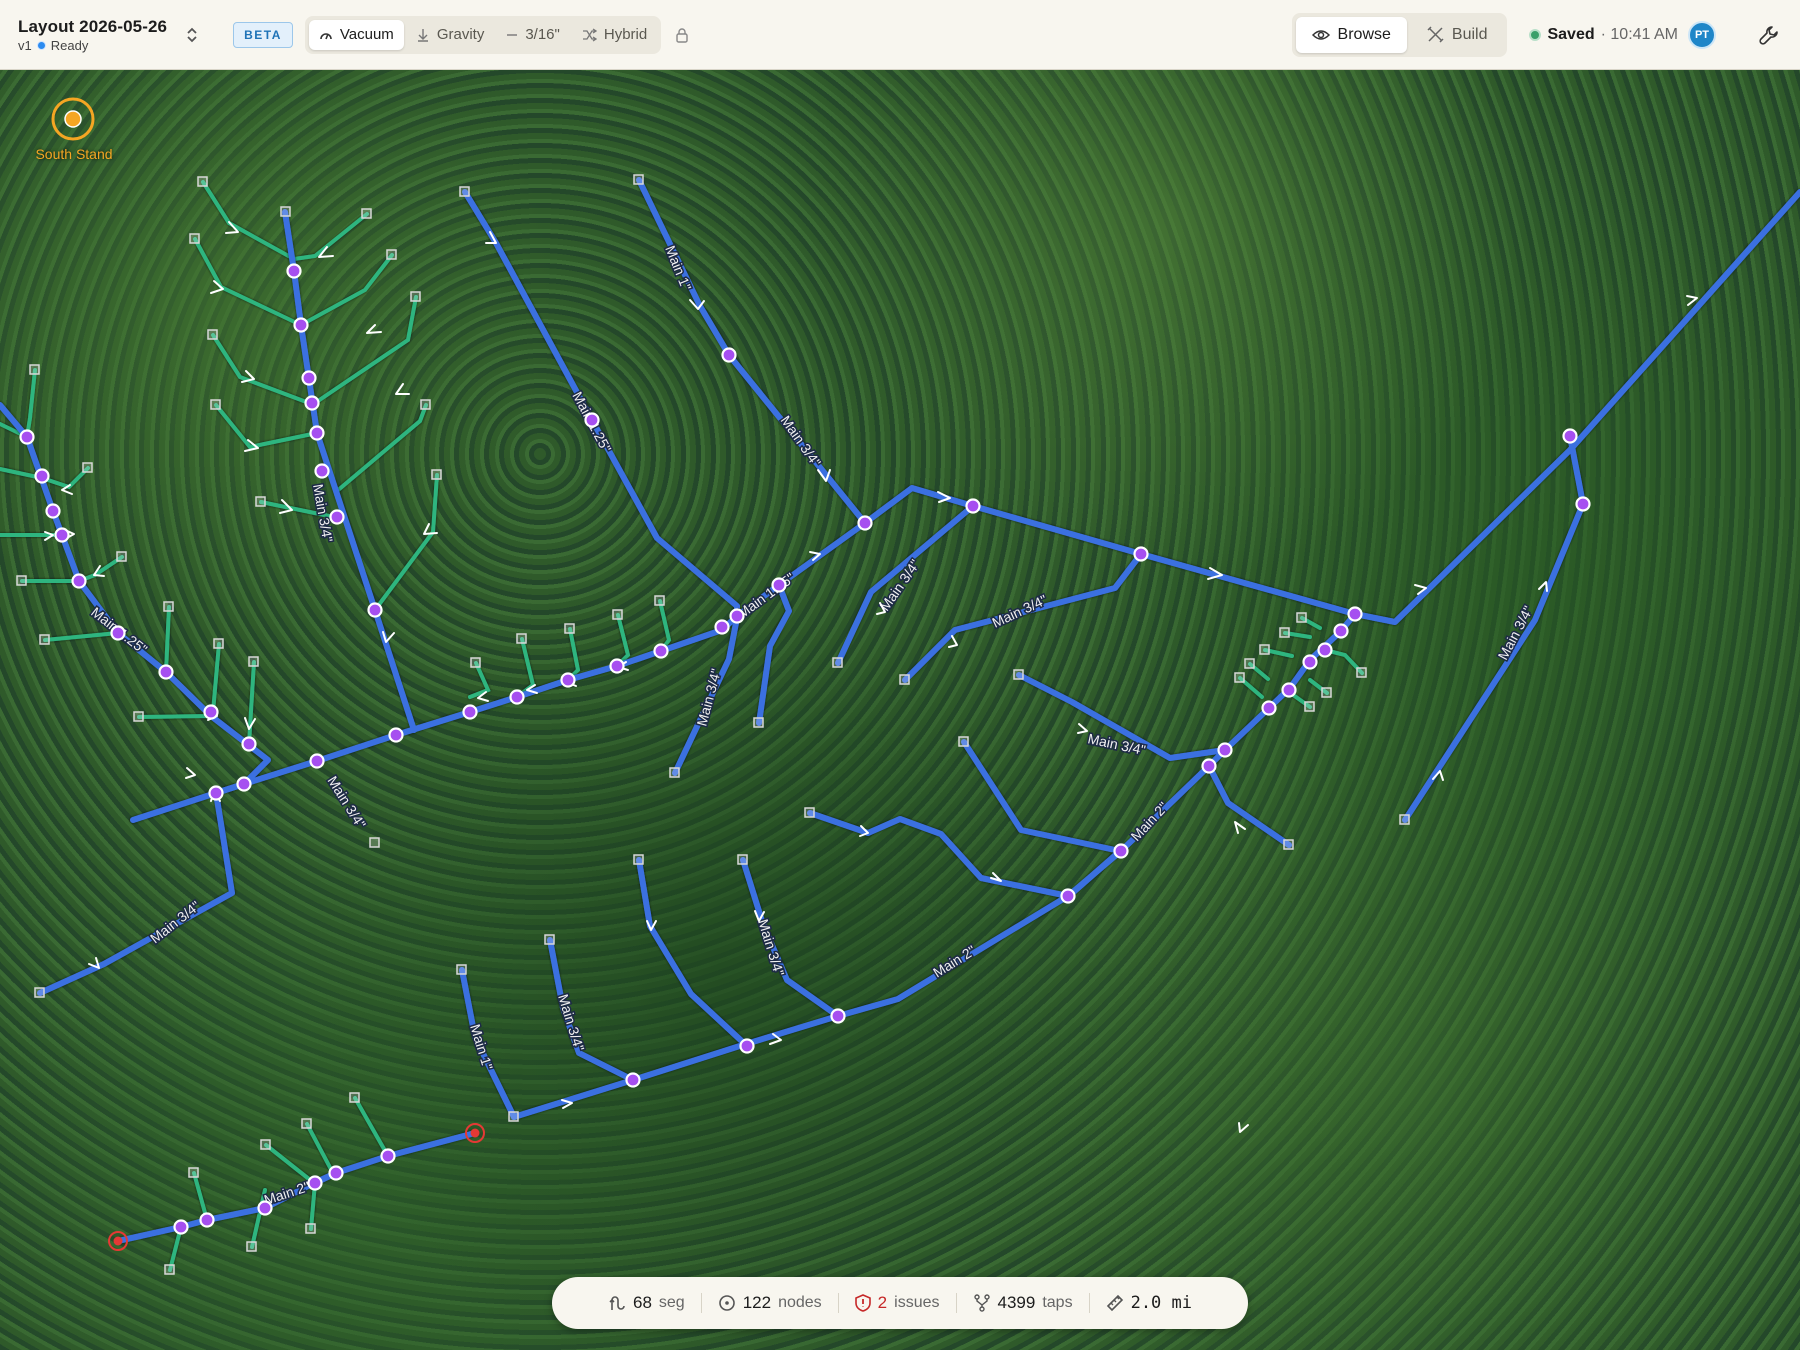 This screenshot has width=1800, height=1350. I want to click on mode-tubing-3-16-button: 3/16", so click(533, 35).